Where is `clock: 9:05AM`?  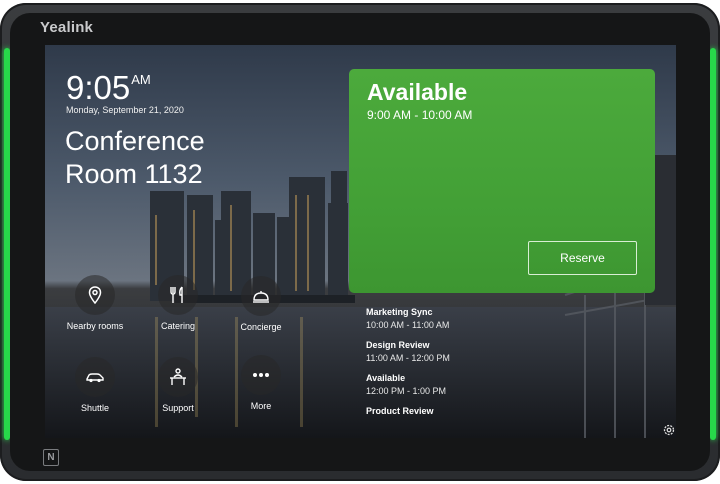
clock: 9:05AM is located at coordinates (108, 88).